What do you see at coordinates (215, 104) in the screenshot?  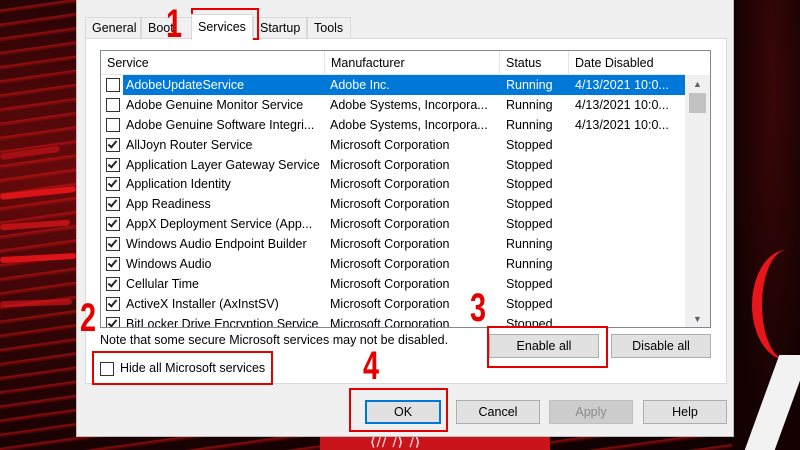 I see `service-name: Adobe Genuine Monitor Service` at bounding box center [215, 104].